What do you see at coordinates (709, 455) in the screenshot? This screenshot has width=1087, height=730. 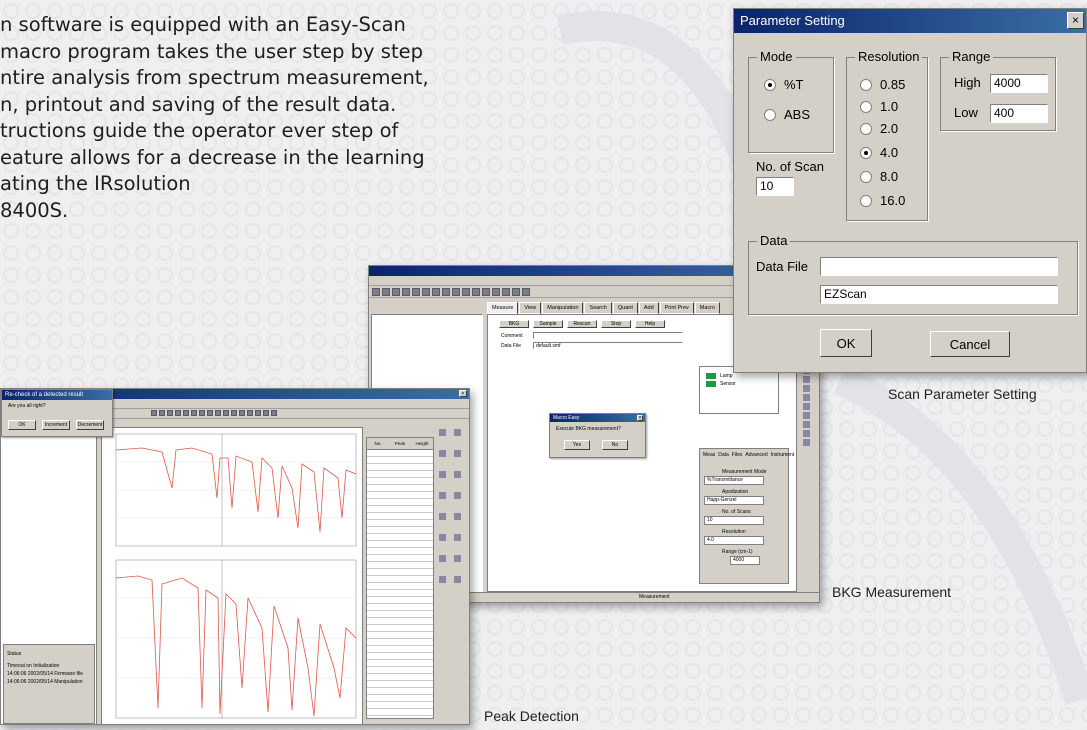 I see `panel-tab: Meas` at bounding box center [709, 455].